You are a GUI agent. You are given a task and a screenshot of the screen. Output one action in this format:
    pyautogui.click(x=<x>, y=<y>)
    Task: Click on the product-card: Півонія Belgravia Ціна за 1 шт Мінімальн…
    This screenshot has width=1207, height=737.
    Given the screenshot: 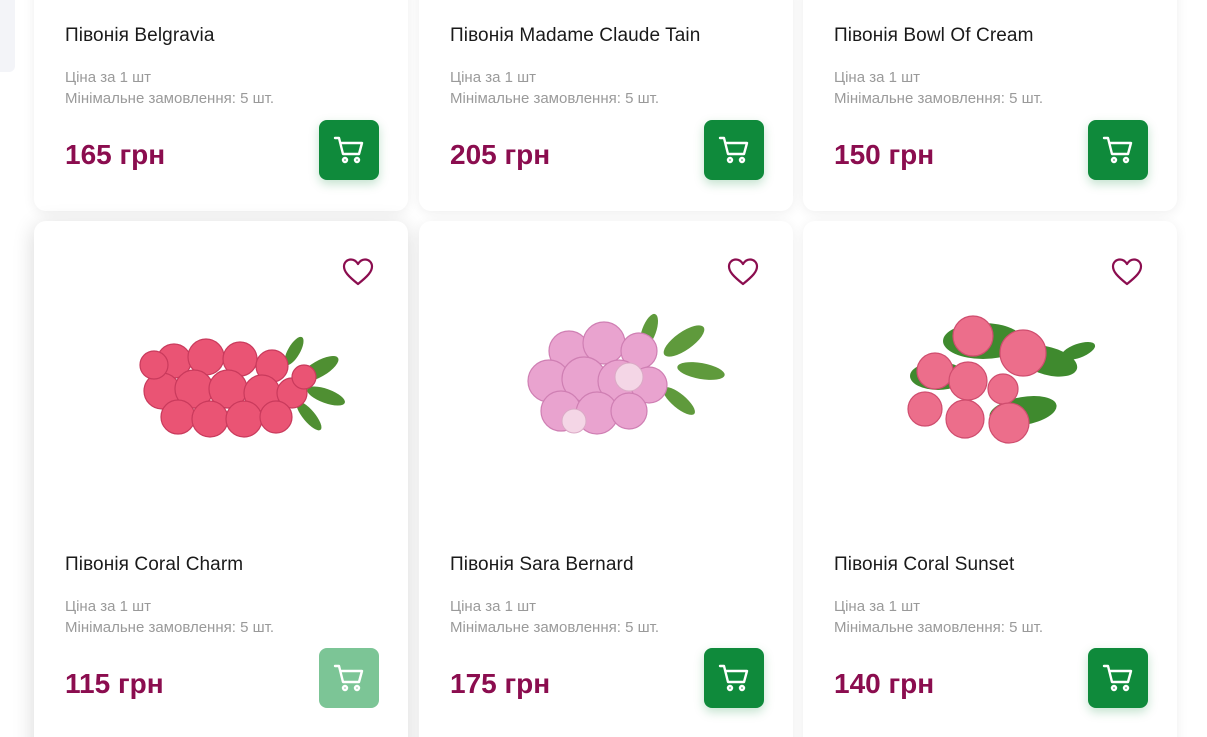 What is the action you would take?
    pyautogui.click(x=221, y=105)
    